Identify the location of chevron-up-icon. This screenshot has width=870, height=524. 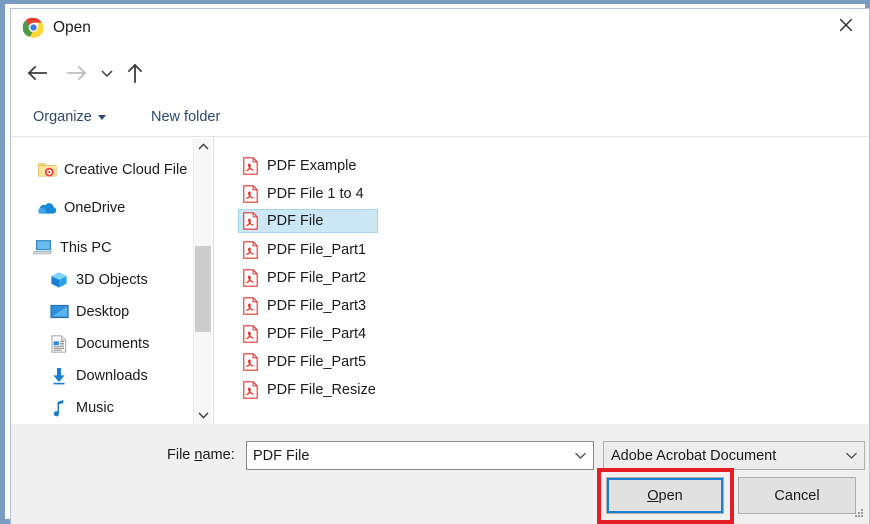
(203, 146).